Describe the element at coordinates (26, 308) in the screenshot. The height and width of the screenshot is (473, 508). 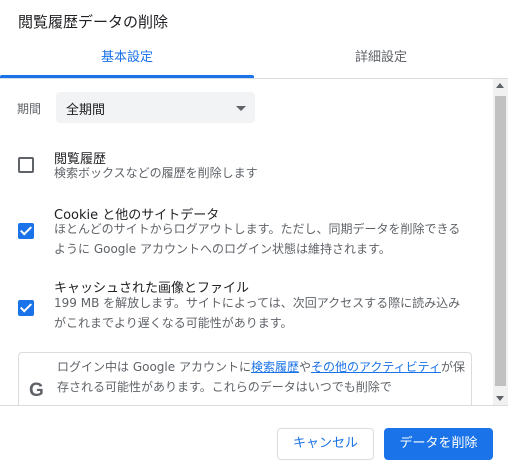
I see `cache-checkbox` at that location.